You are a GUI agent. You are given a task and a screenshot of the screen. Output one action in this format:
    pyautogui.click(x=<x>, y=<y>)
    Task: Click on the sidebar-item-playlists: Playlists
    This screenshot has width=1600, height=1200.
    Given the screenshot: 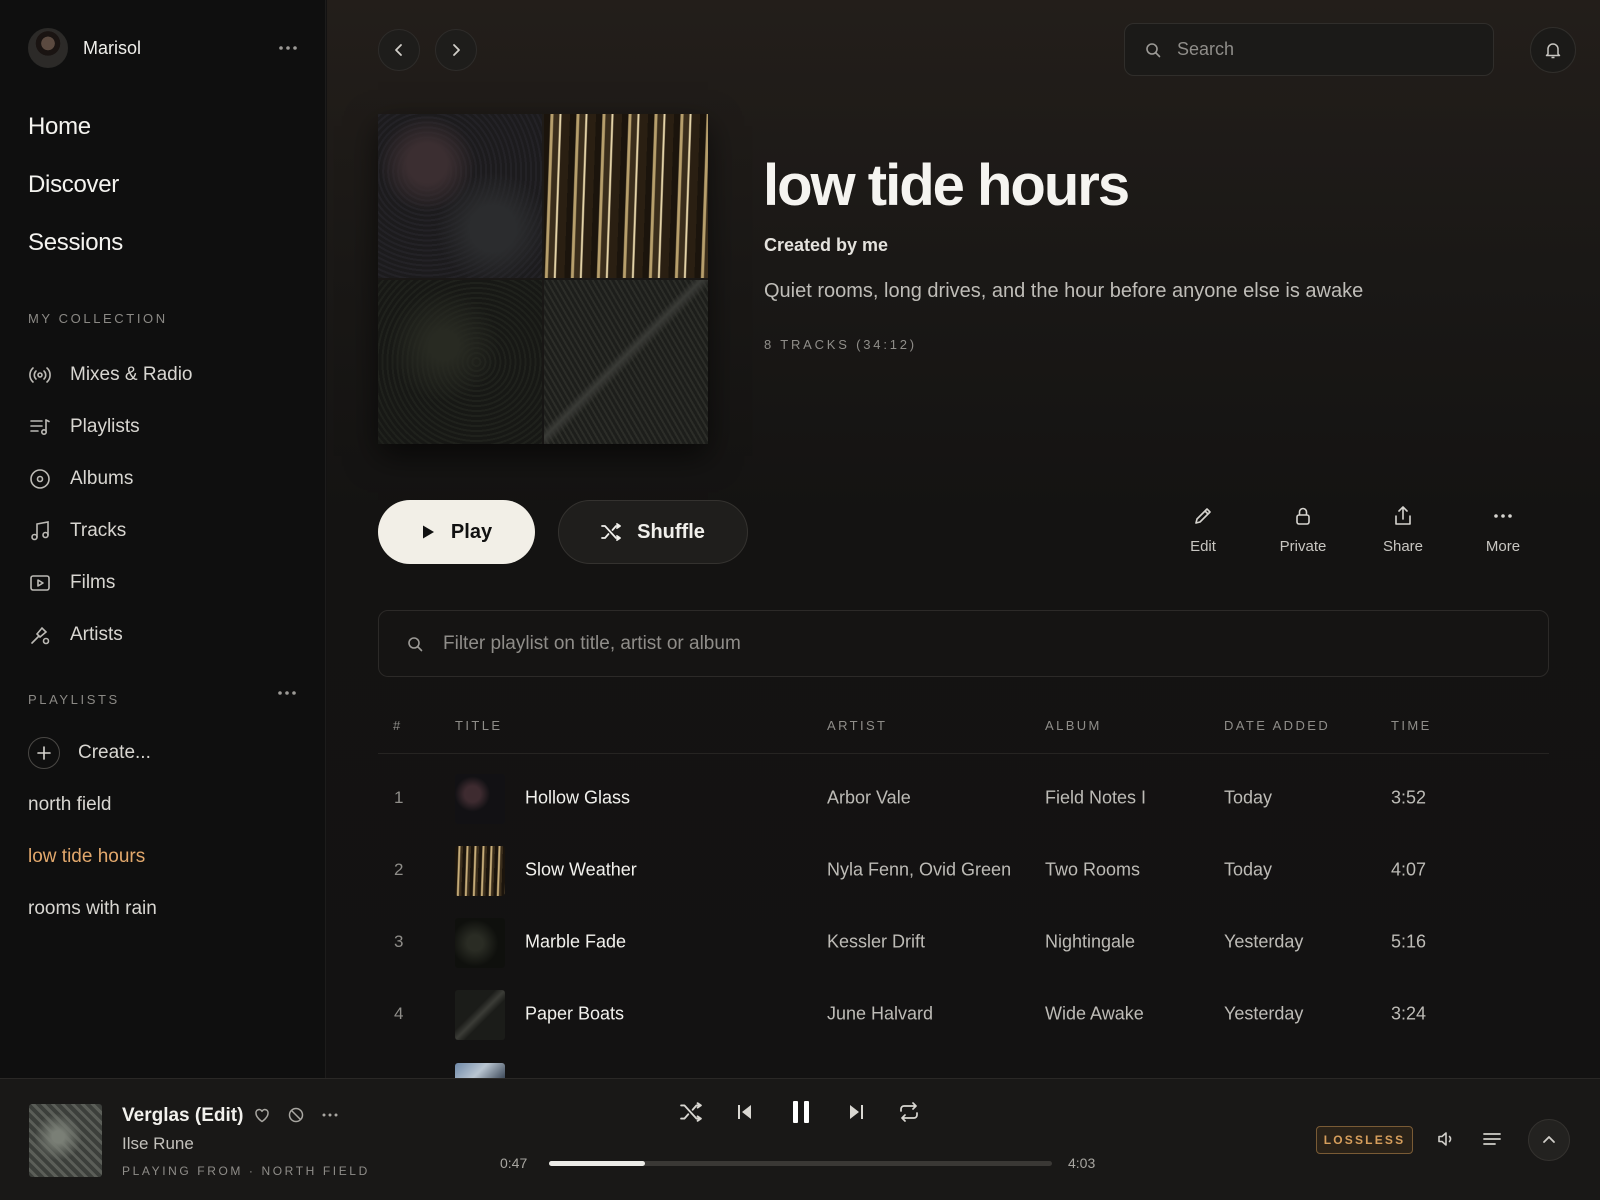 What is the action you would take?
    pyautogui.click(x=110, y=427)
    